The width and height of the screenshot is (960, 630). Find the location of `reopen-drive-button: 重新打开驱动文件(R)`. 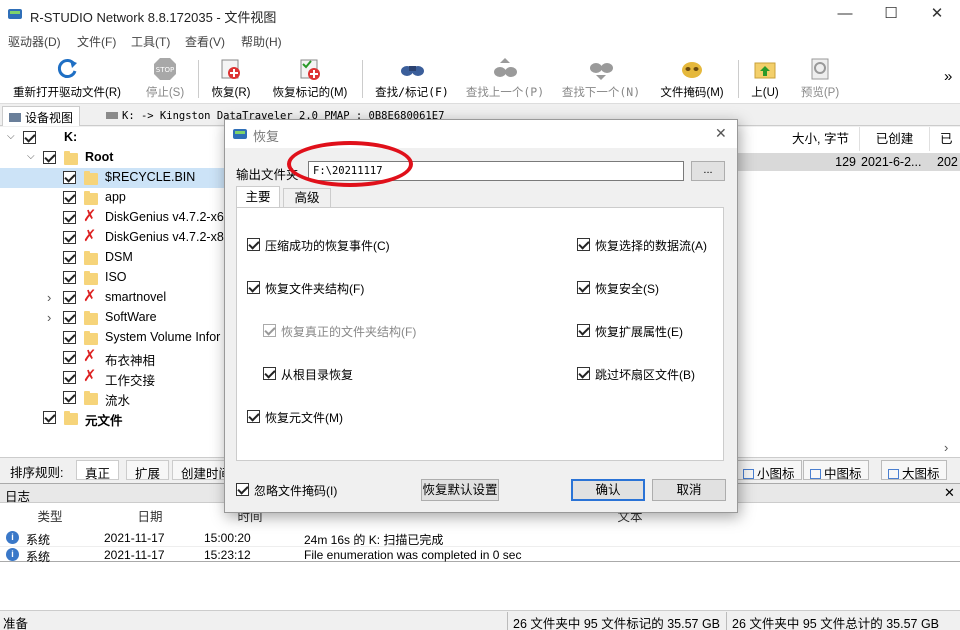

reopen-drive-button: 重新打开驱动文件(R) is located at coordinates (67, 79).